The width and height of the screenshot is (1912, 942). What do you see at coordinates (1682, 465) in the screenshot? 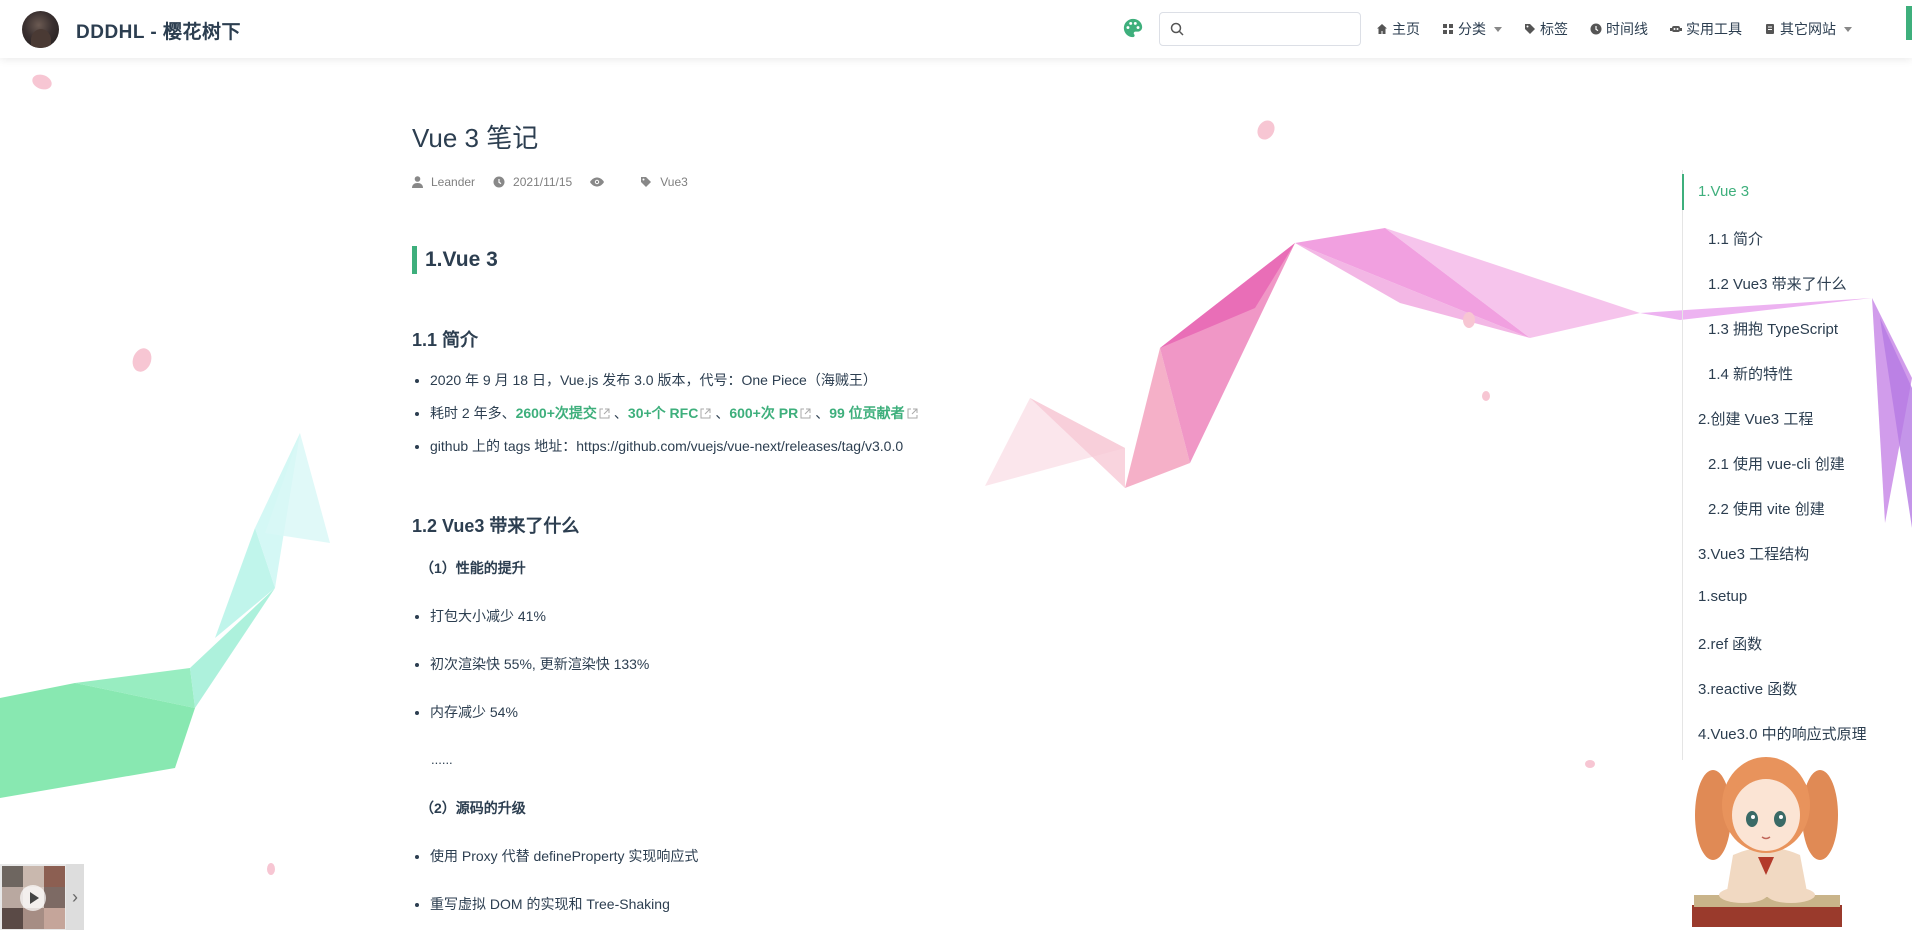
I see `toc-track` at bounding box center [1682, 465].